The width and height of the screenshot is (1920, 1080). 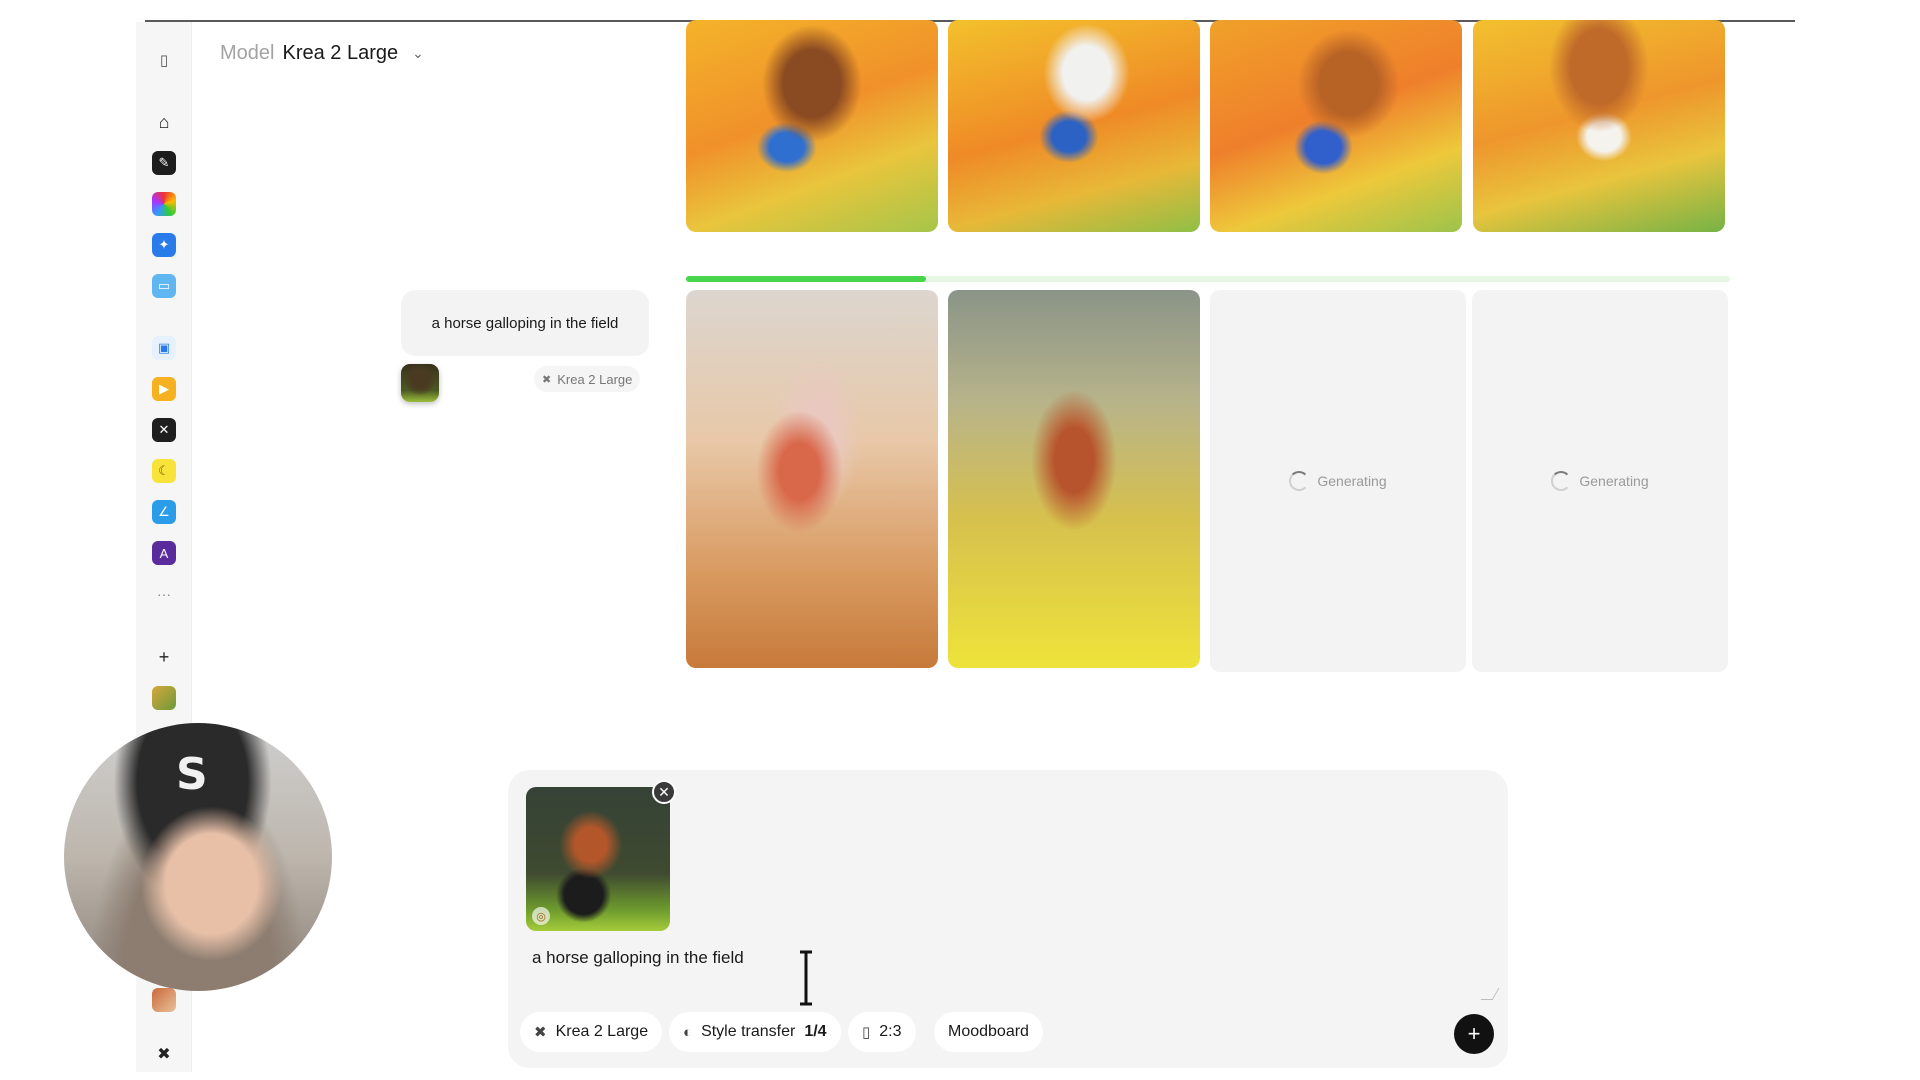 What do you see at coordinates (815, 1031) in the screenshot?
I see `style-transfer-count: 1/4` at bounding box center [815, 1031].